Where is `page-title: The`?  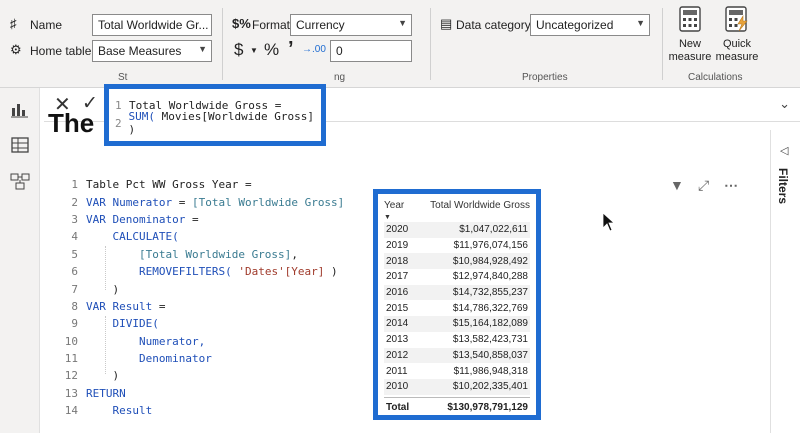
page-title: The is located at coordinates (71, 123).